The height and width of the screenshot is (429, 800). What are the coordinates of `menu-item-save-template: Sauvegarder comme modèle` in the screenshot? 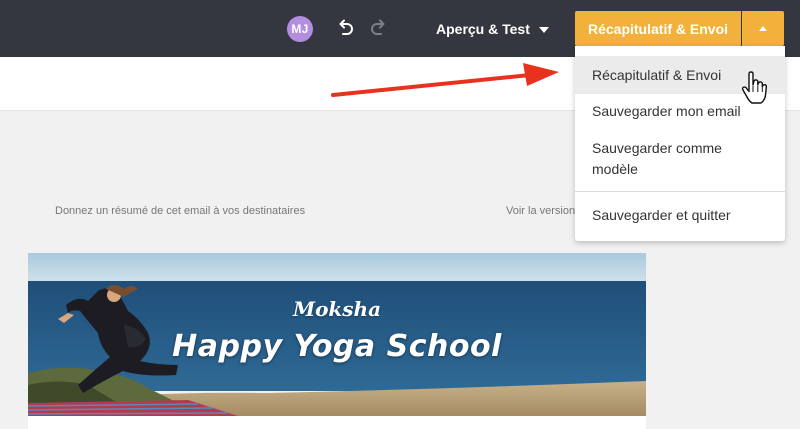 It's located at (659, 159).